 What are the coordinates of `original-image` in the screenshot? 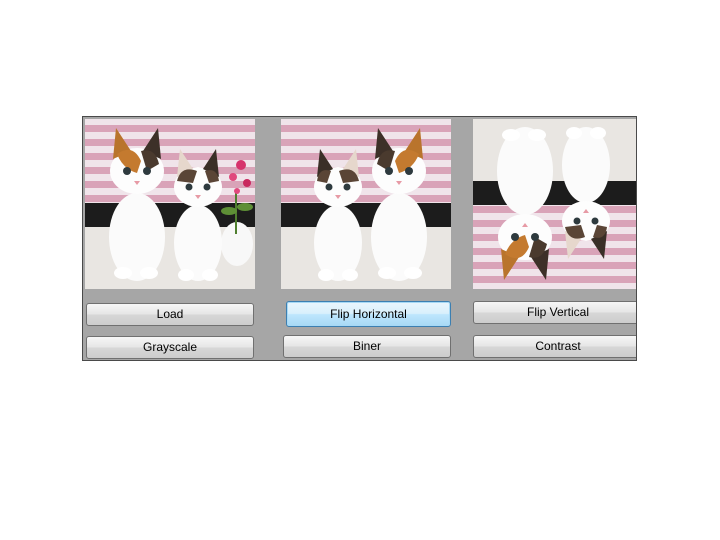 It's located at (170, 204).